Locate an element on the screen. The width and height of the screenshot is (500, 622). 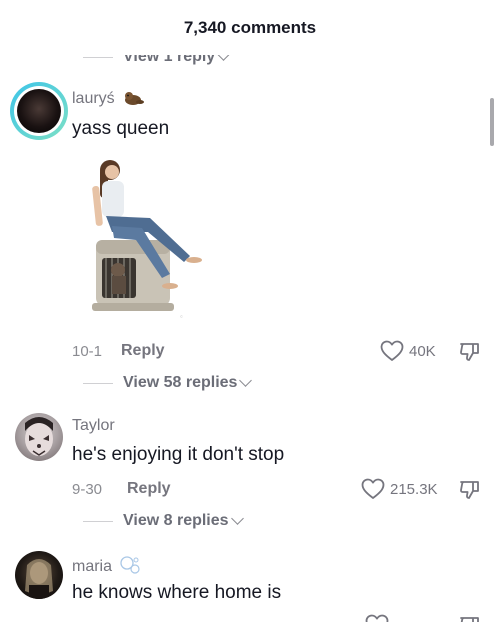
gif-illustration: © is located at coordinates (142, 241).